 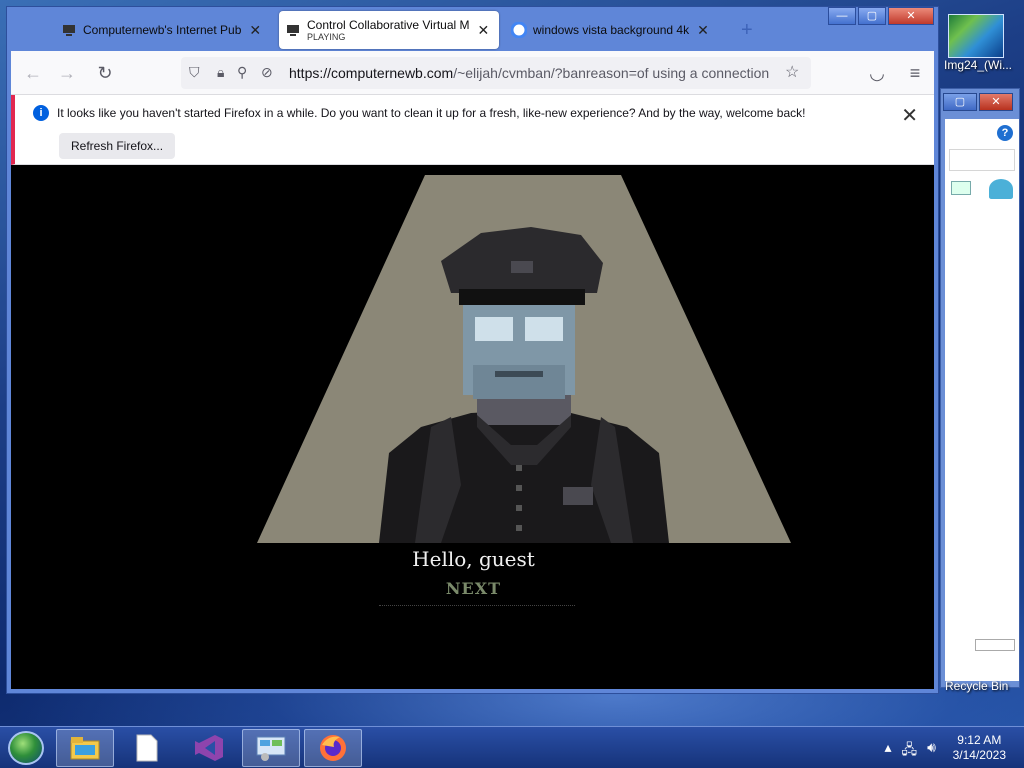 What do you see at coordinates (512, 747) in the screenshot?
I see `taskbar: ▴ 🖧︎ 🔊︎ 9:12 AM 3/14/2023` at bounding box center [512, 747].